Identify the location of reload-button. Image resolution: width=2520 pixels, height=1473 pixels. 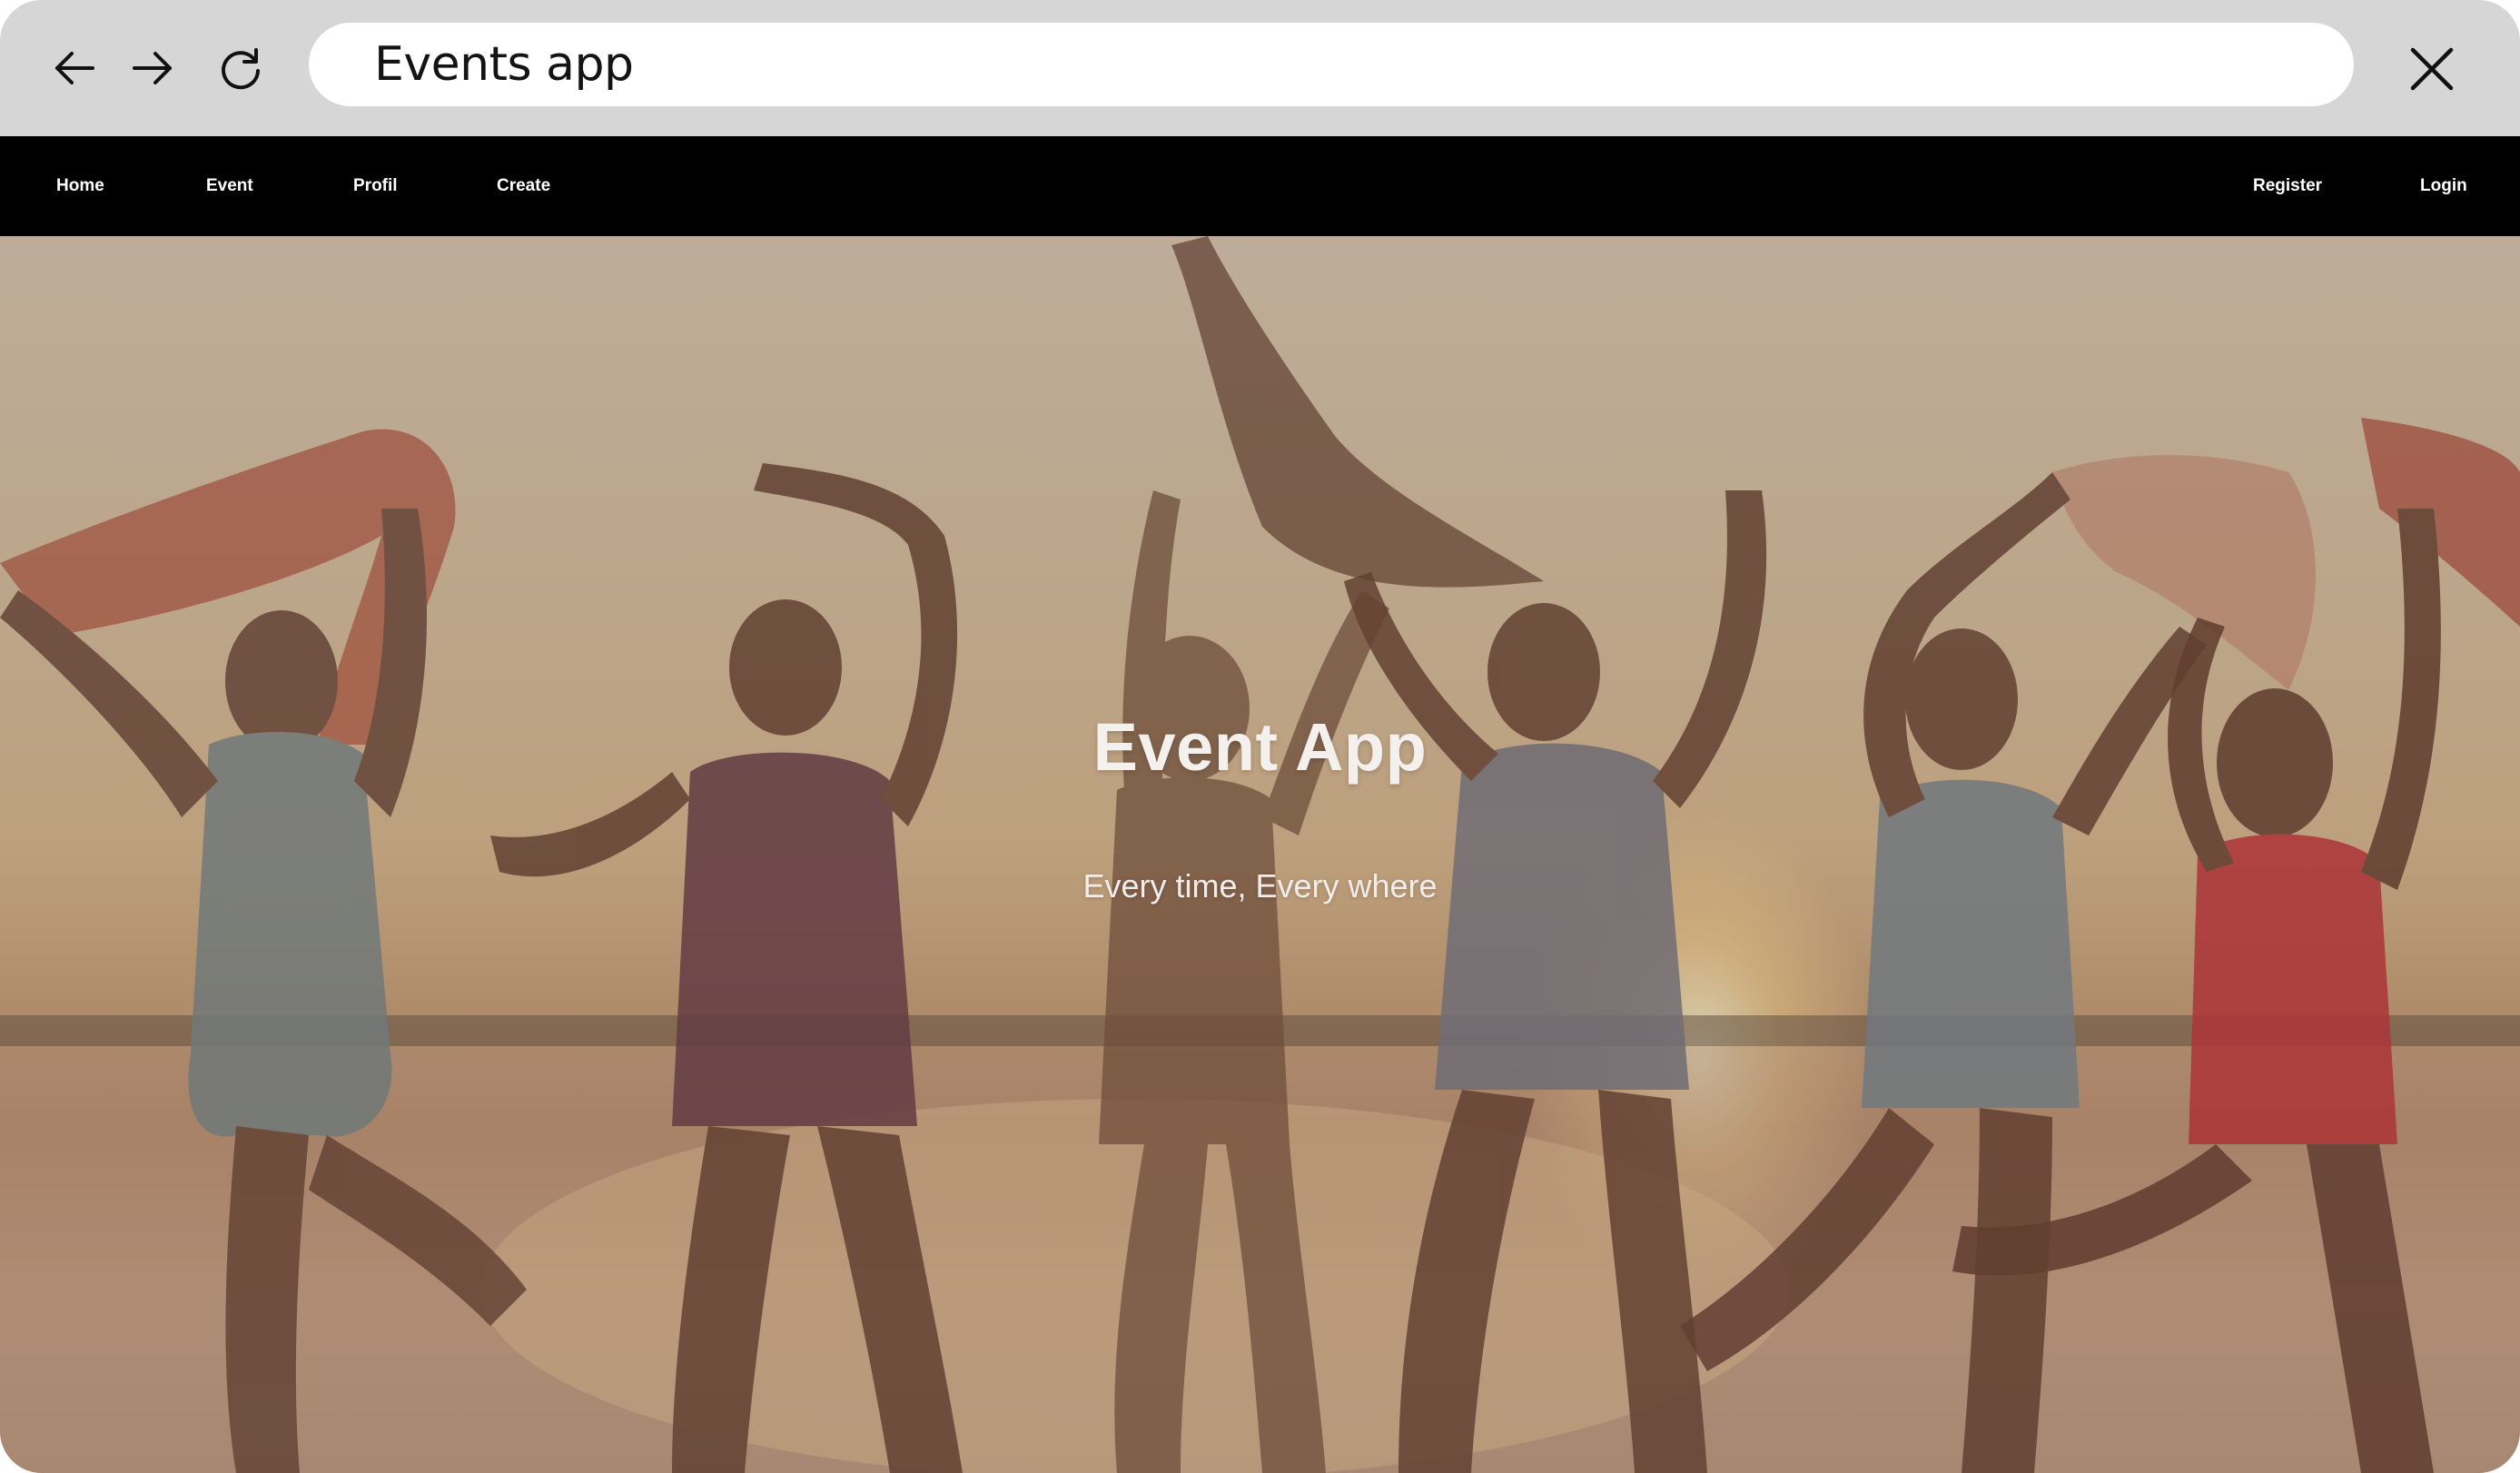
(240, 68).